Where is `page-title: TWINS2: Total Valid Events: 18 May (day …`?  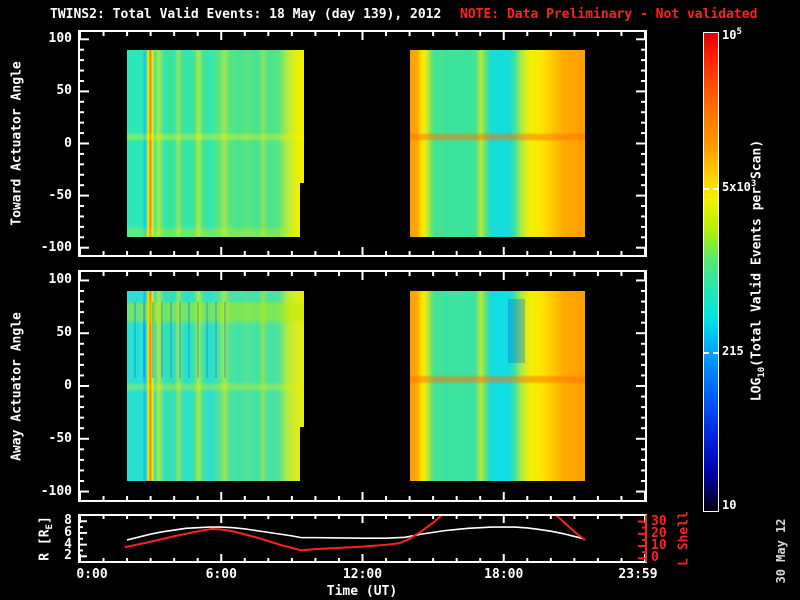
page-title: TWINS2: Total Valid Events: 18 May (day … is located at coordinates (246, 14).